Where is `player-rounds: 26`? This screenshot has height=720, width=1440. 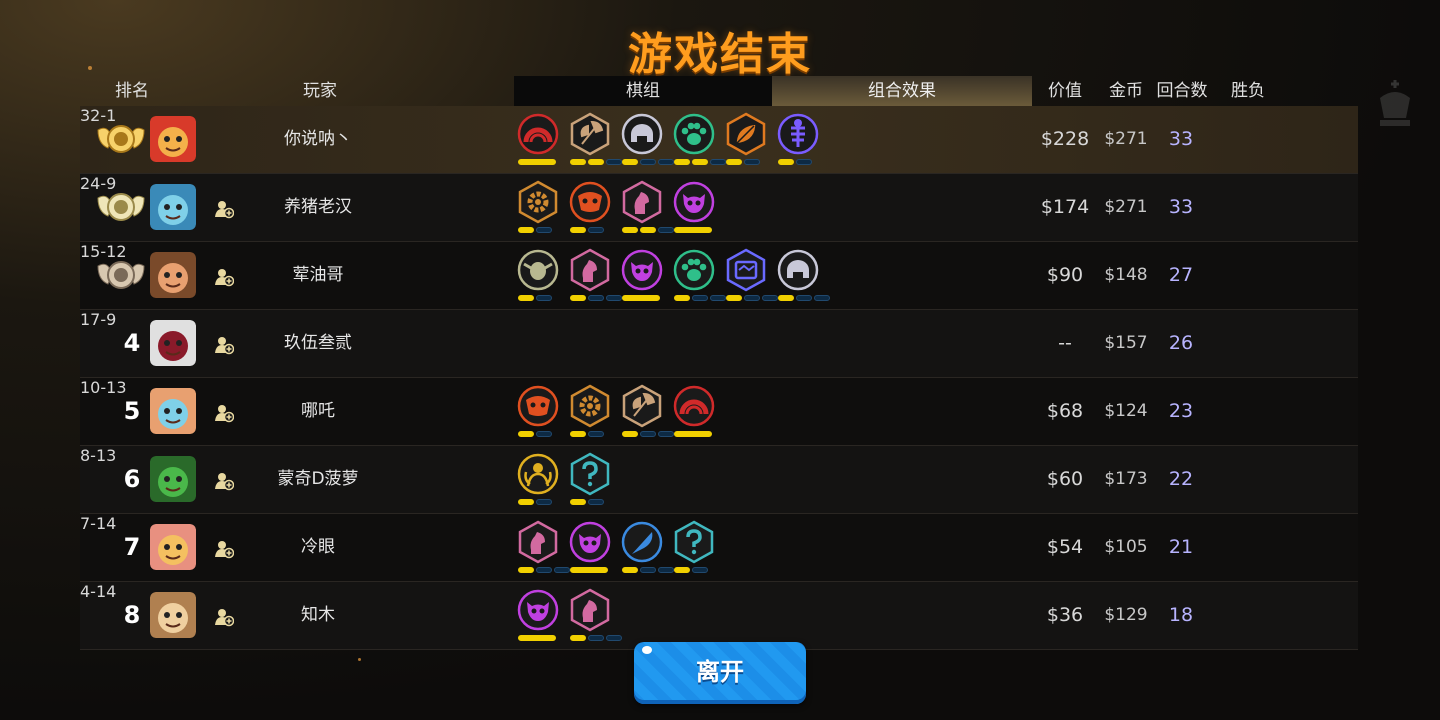 player-rounds: 26 is located at coordinates (1181, 343).